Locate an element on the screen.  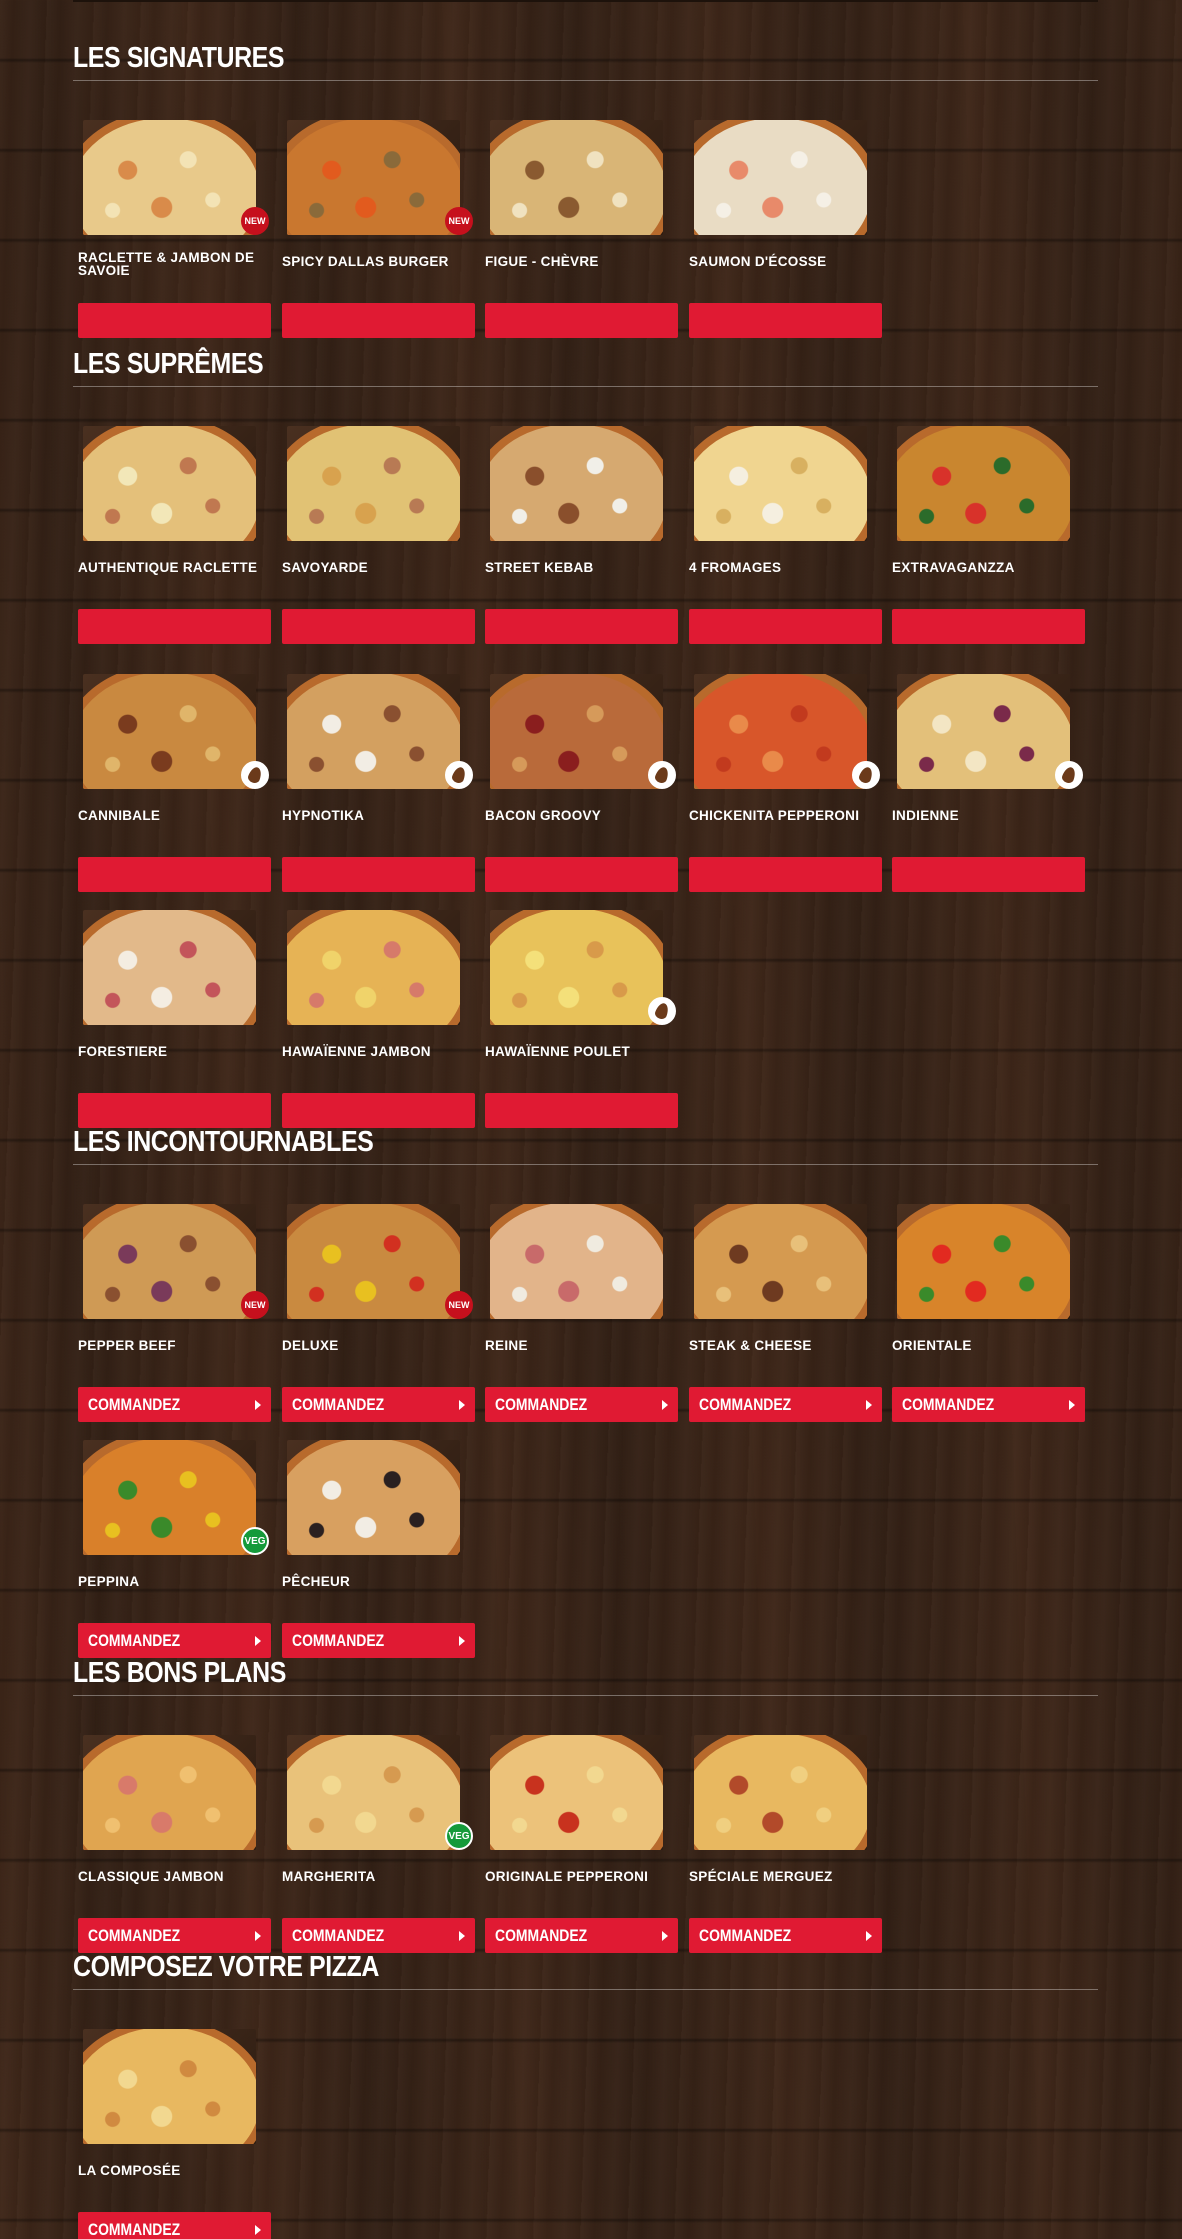
pizza-name: CHICKENITA PEPPERONI is located at coordinates (774, 815).